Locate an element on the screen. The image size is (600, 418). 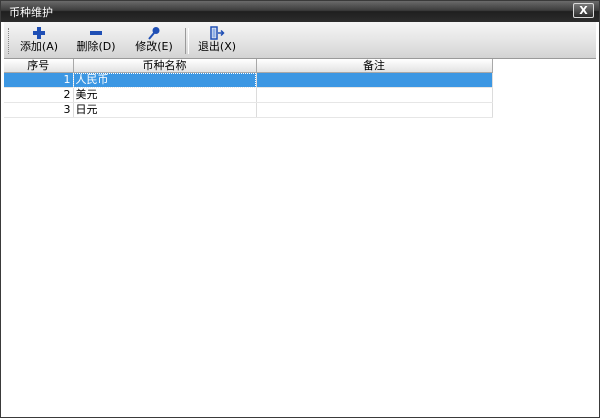
cell-currency-name: 美元 is located at coordinates (165, 95).